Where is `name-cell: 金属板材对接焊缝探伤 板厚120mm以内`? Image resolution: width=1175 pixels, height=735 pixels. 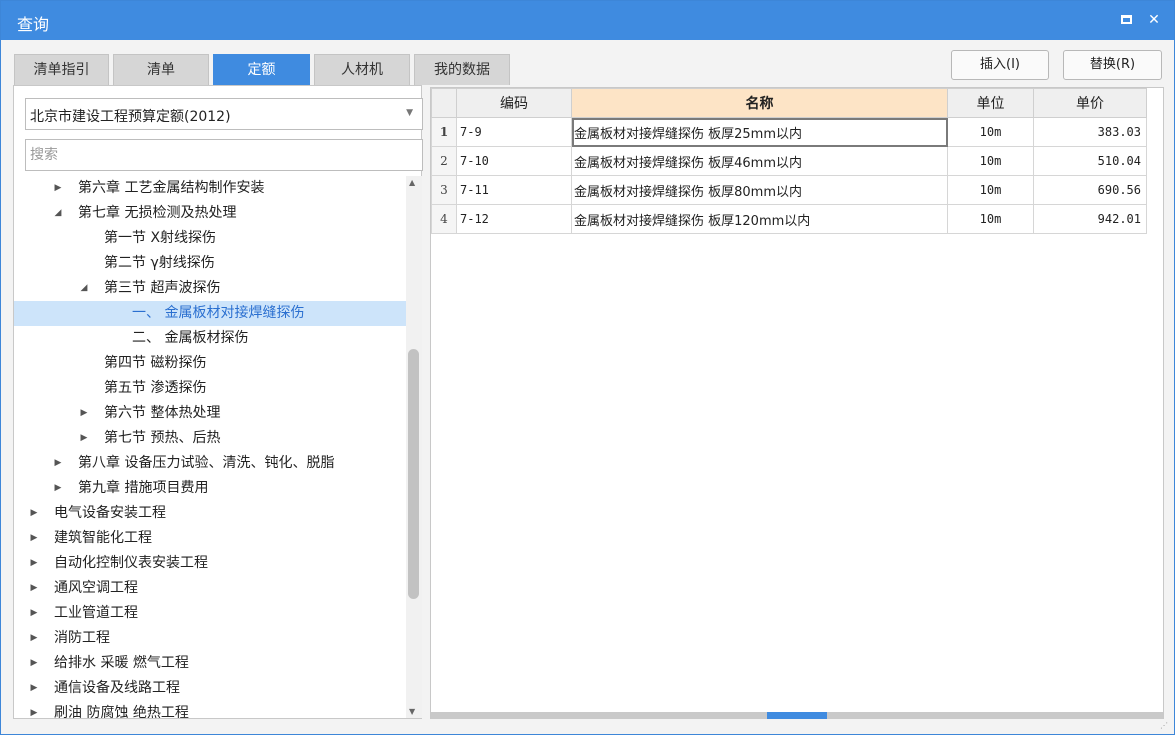
name-cell: 金属板材对接焊缝探伤 板厚120mm以内 is located at coordinates (759, 219).